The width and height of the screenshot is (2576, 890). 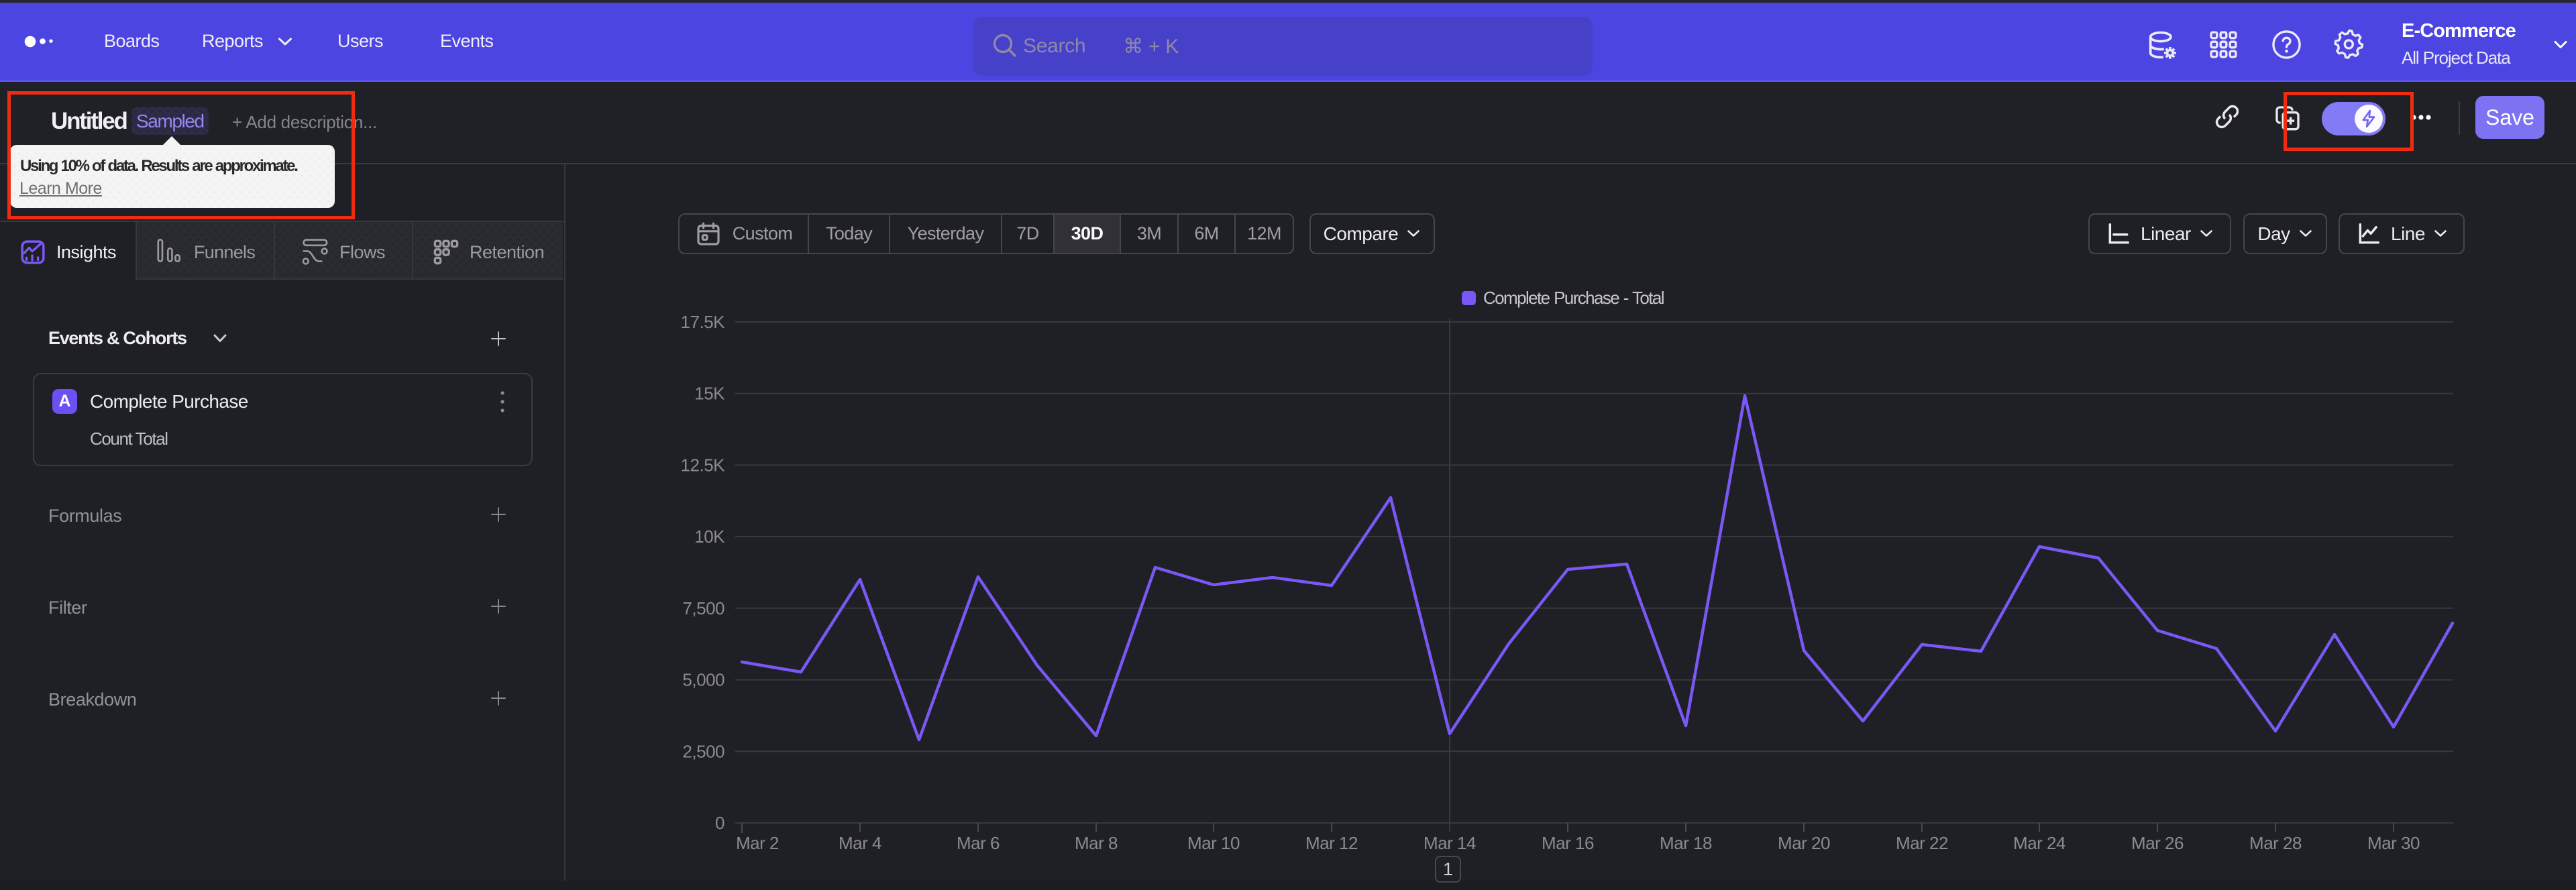 What do you see at coordinates (757, 843) in the screenshot?
I see `svg-text: Mar 2` at bounding box center [757, 843].